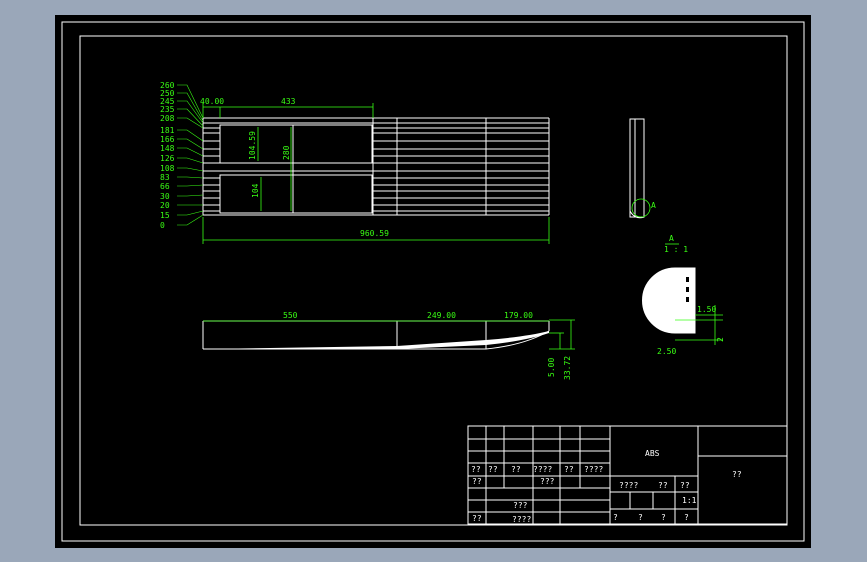  Describe the element at coordinates (165, 205) in the screenshot. I see `left-stack-label: 20` at that location.